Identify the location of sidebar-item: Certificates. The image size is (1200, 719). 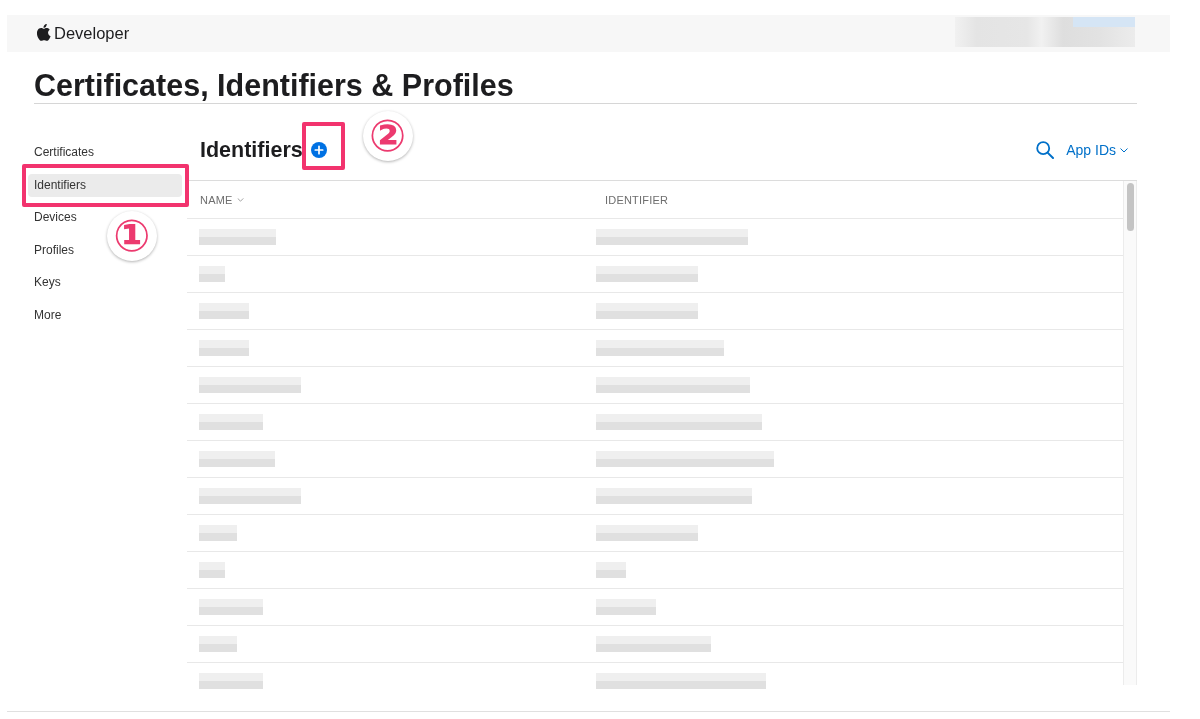
(105, 152).